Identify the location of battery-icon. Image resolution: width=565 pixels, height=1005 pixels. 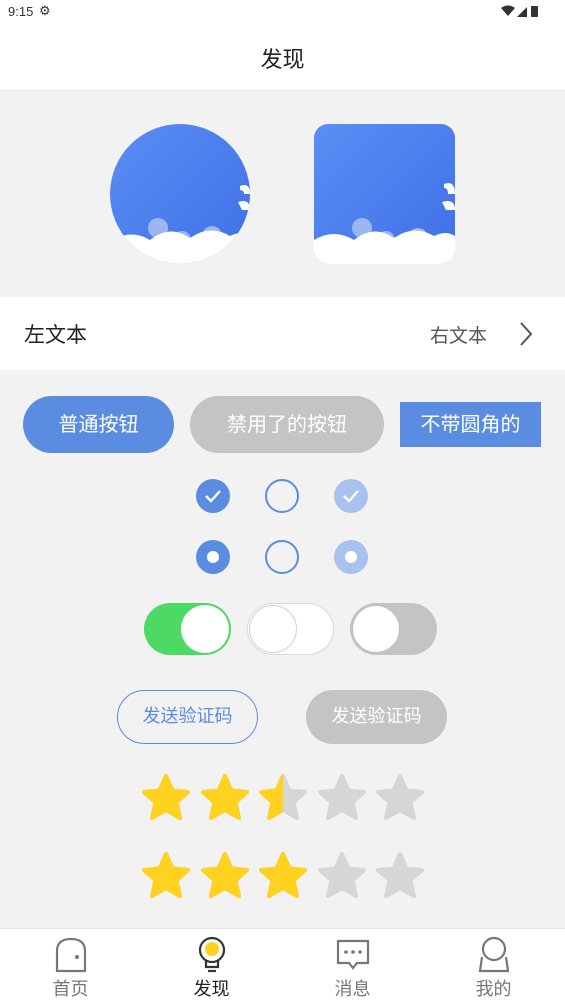
(534, 11).